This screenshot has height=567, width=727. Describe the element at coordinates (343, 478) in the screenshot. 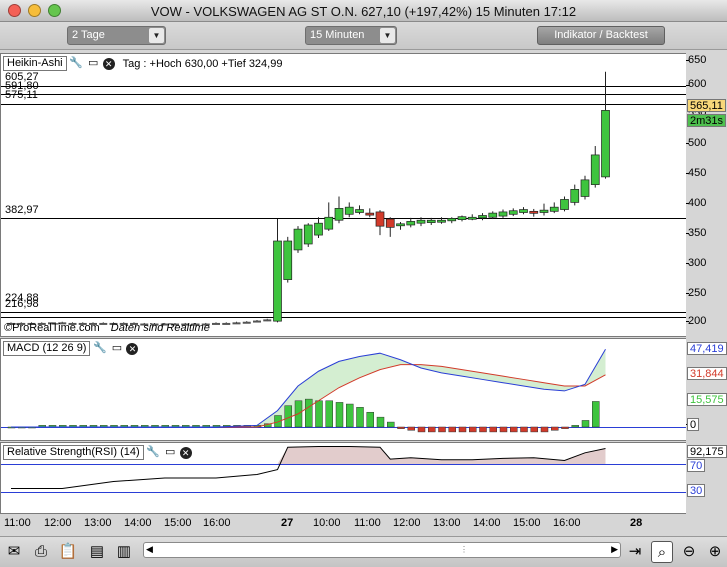

I see `rsi-pane: Relative Strength(RSI) (14) 🔧 ▭ ✕` at that location.